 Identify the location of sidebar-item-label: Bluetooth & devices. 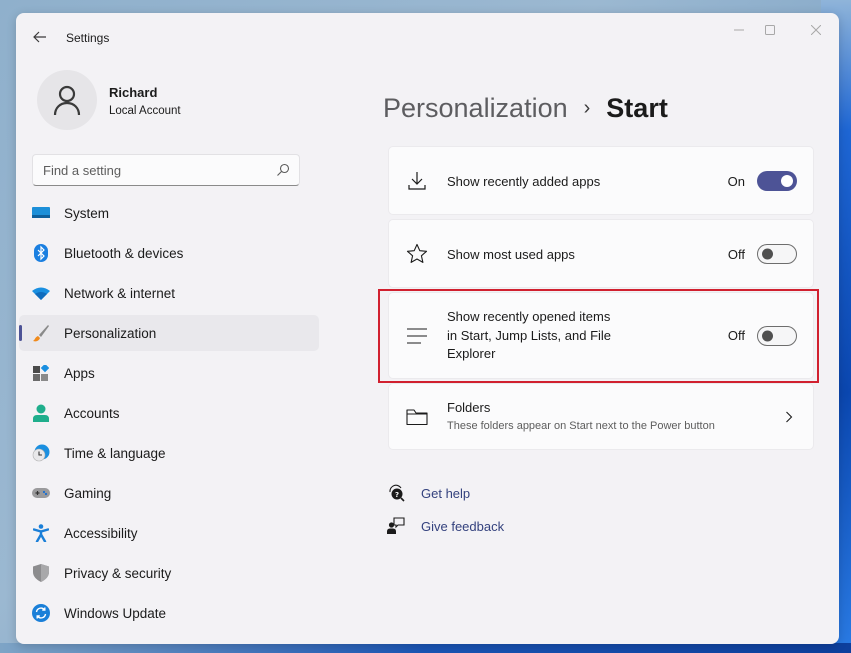
(124, 253).